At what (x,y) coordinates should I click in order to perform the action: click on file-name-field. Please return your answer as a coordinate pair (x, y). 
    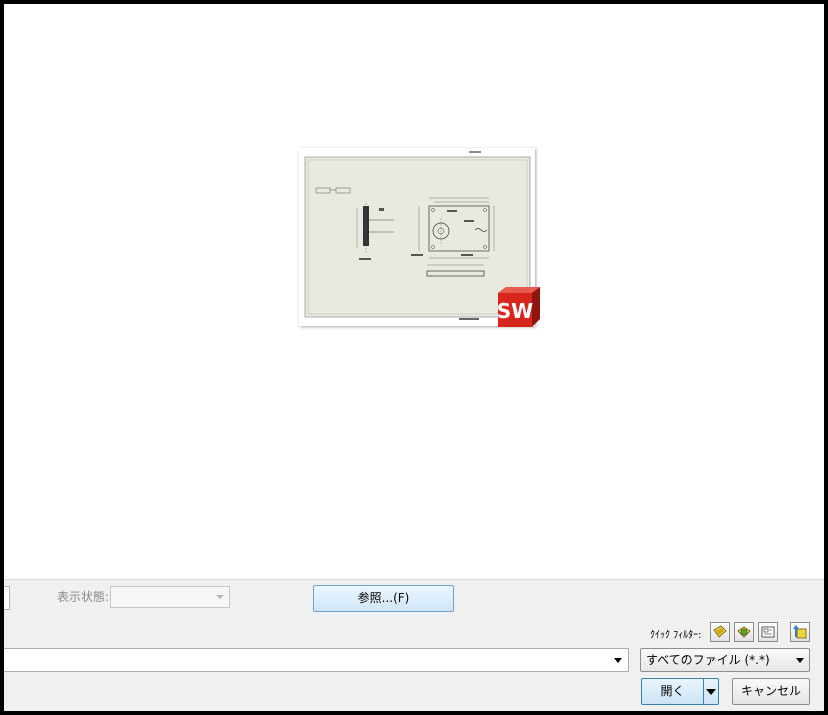
    Looking at the image, I should click on (316, 660).